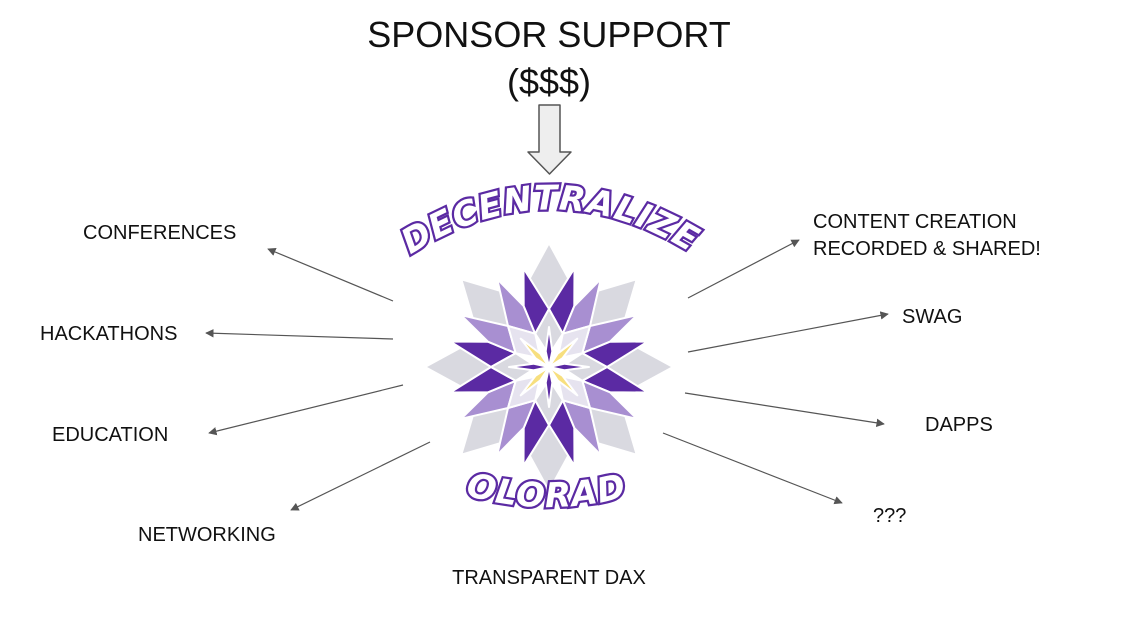 The width and height of the screenshot is (1121, 624). Describe the element at coordinates (159, 233) in the screenshot. I see `label-conferences: CONFERENCES` at that location.